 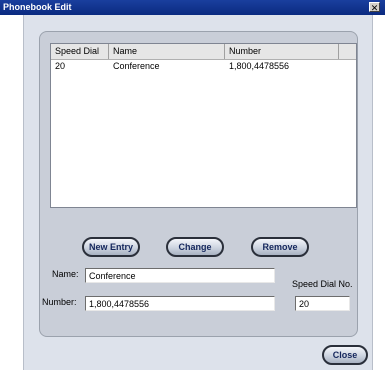 I want to click on column-header-filler, so click(x=347, y=51).